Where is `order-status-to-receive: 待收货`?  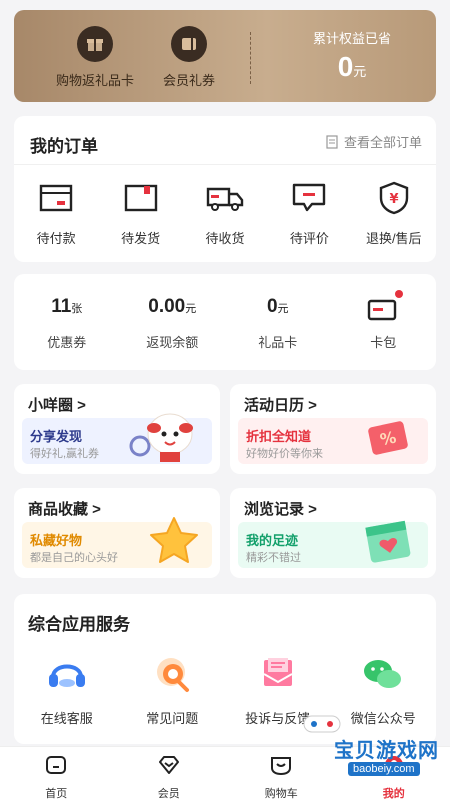
order-status-to-receive: 待收货 is located at coordinates (225, 212).